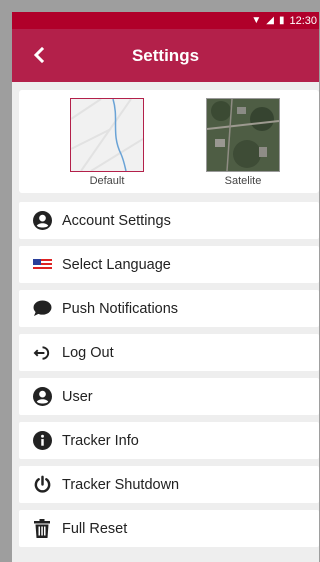 Image resolution: width=320 pixels, height=562 pixels. Describe the element at coordinates (243, 135) in the screenshot. I see `satellite-map-thumbnail` at that location.